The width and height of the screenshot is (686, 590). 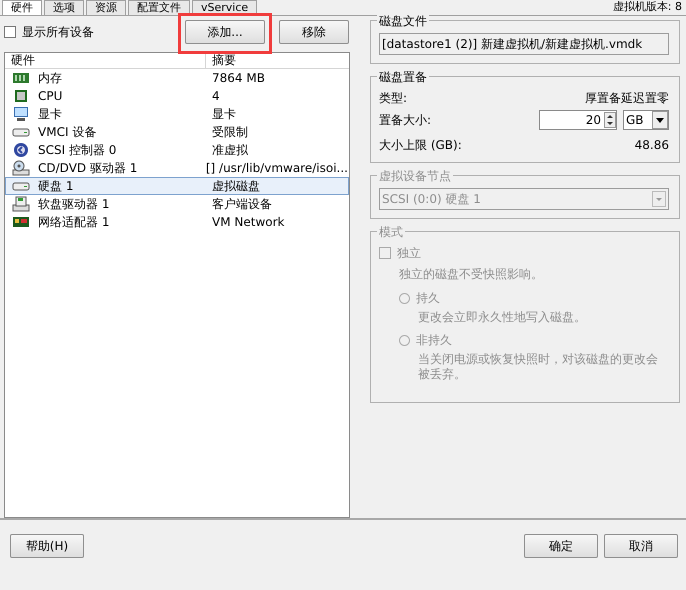 I want to click on device-name: CD/DVD 驱动器 1, so click(x=88, y=168).